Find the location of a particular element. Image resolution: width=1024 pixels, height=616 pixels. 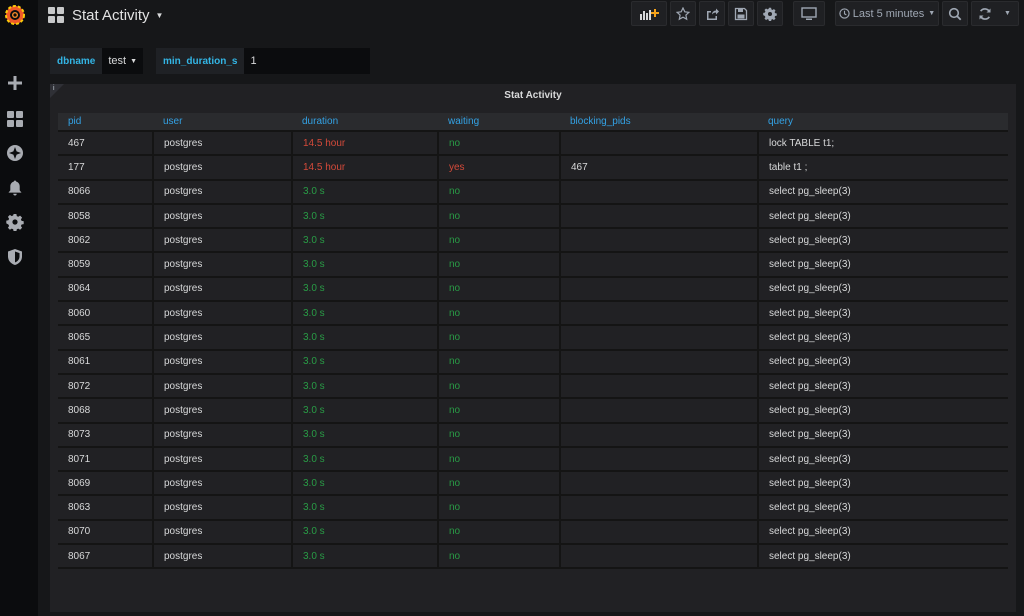

settings-button is located at coordinates (770, 13).